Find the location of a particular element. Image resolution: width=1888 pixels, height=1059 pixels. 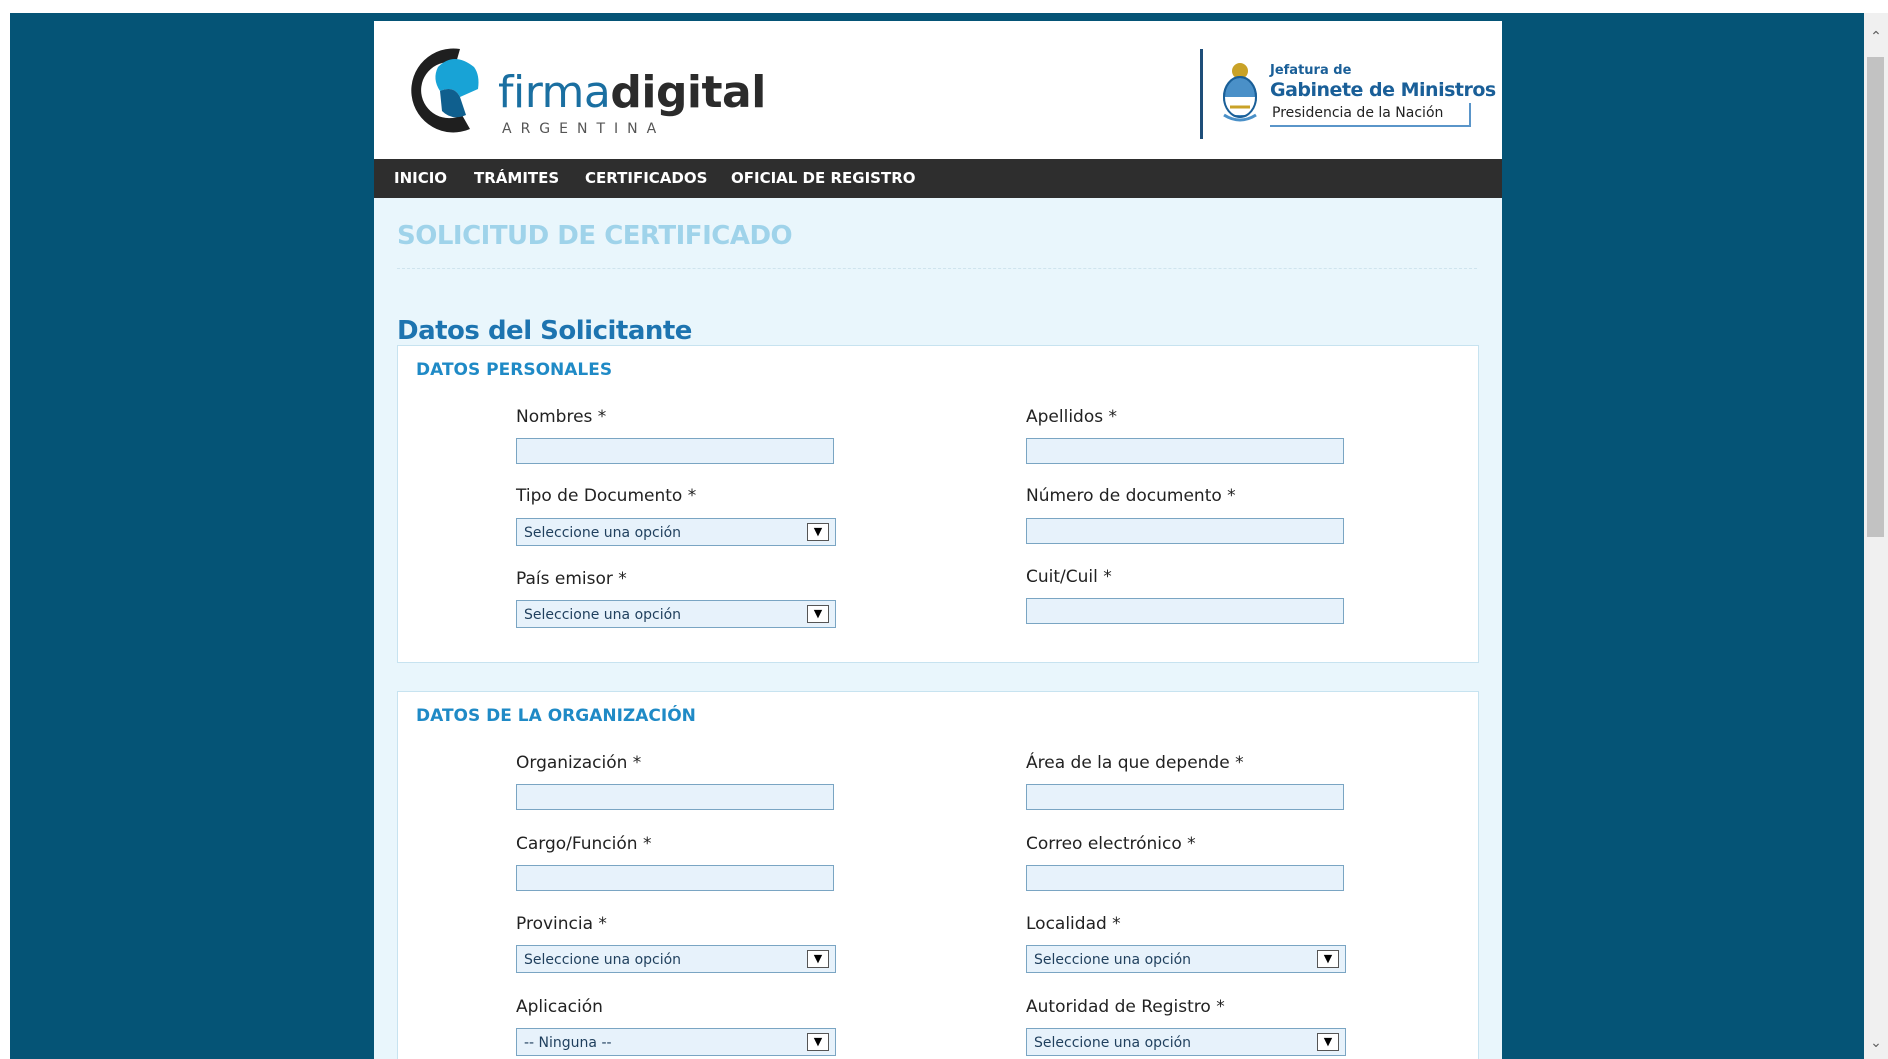

aplicacion-value: -- Ninguna -- is located at coordinates (568, 1043).